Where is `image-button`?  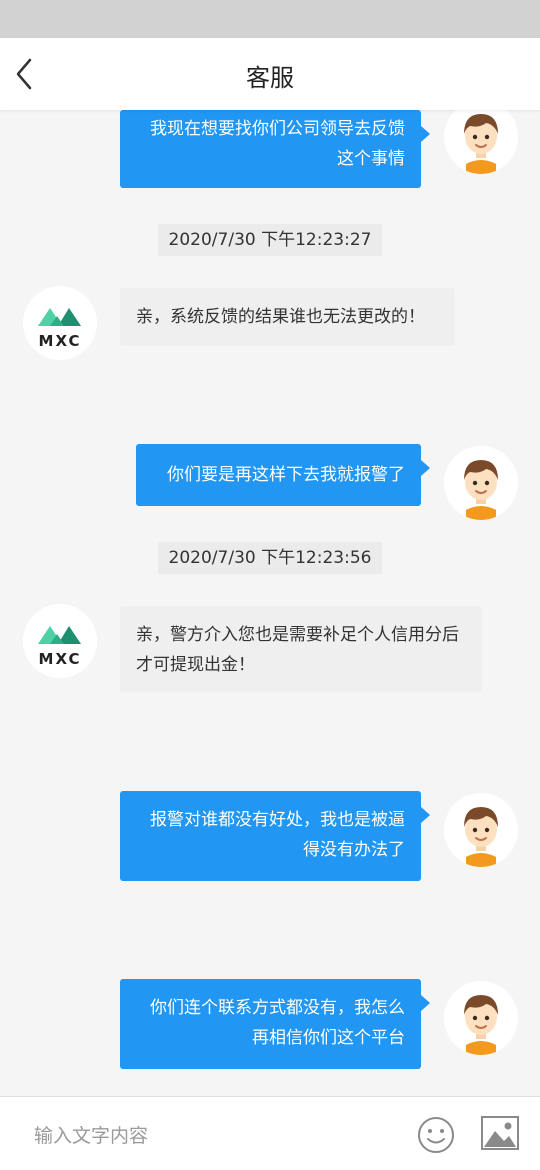
image-button is located at coordinates (500, 1133).